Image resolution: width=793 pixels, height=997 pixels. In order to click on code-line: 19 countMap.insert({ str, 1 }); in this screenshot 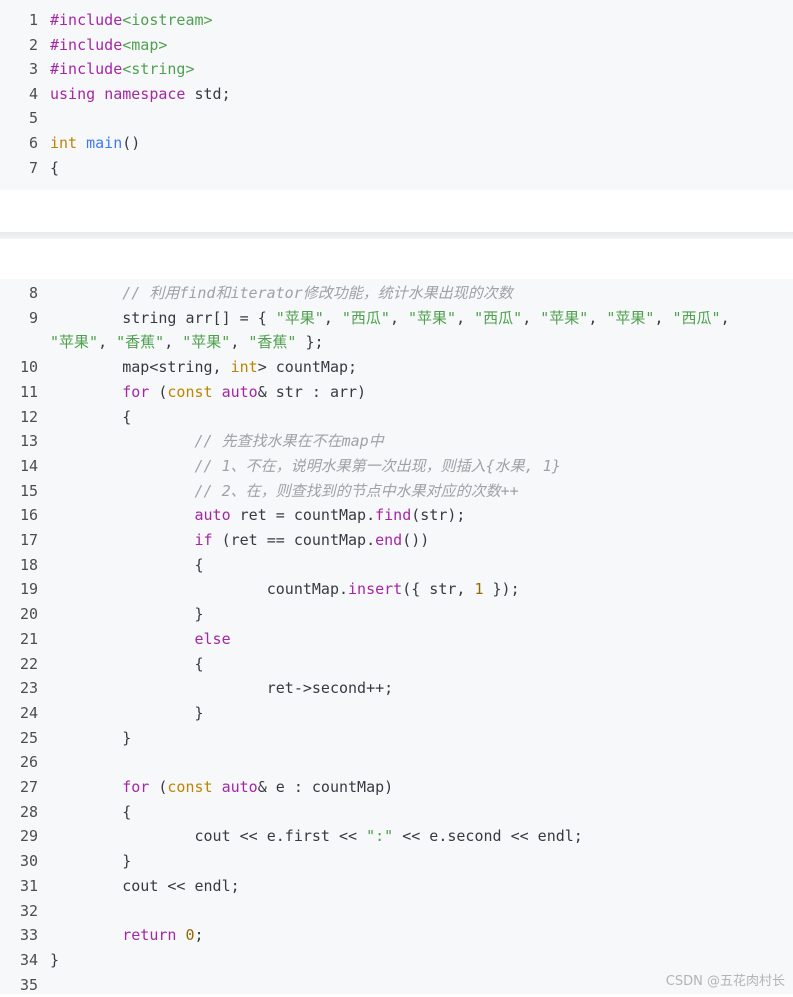, I will do `click(260, 589)`.